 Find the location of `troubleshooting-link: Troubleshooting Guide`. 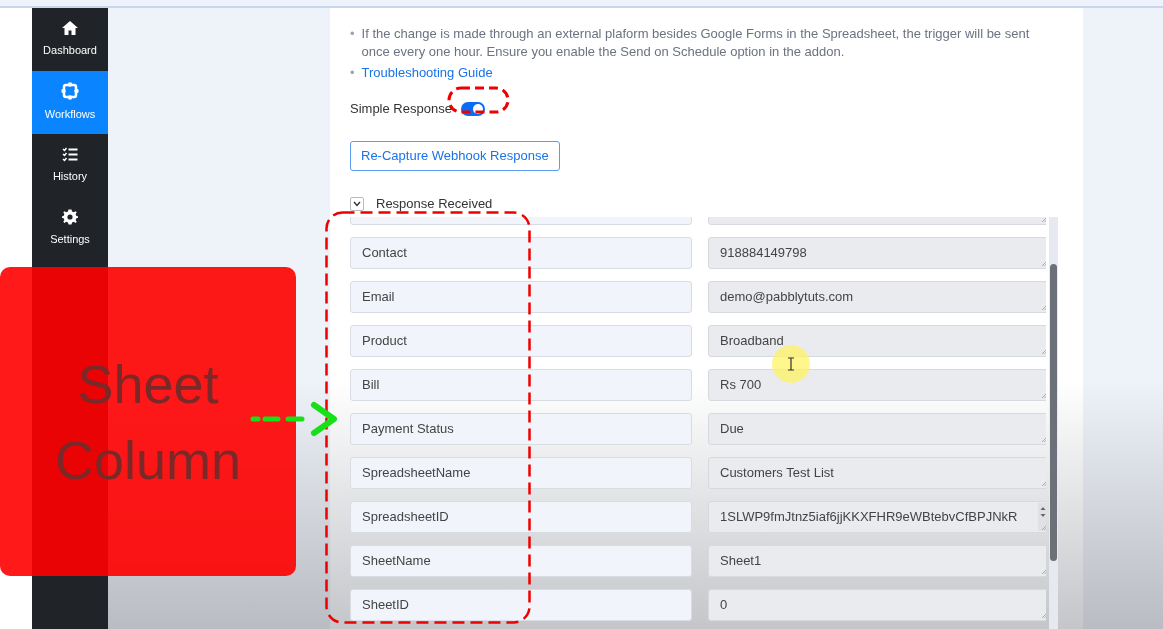

troubleshooting-link: Troubleshooting Guide is located at coordinates (427, 73).